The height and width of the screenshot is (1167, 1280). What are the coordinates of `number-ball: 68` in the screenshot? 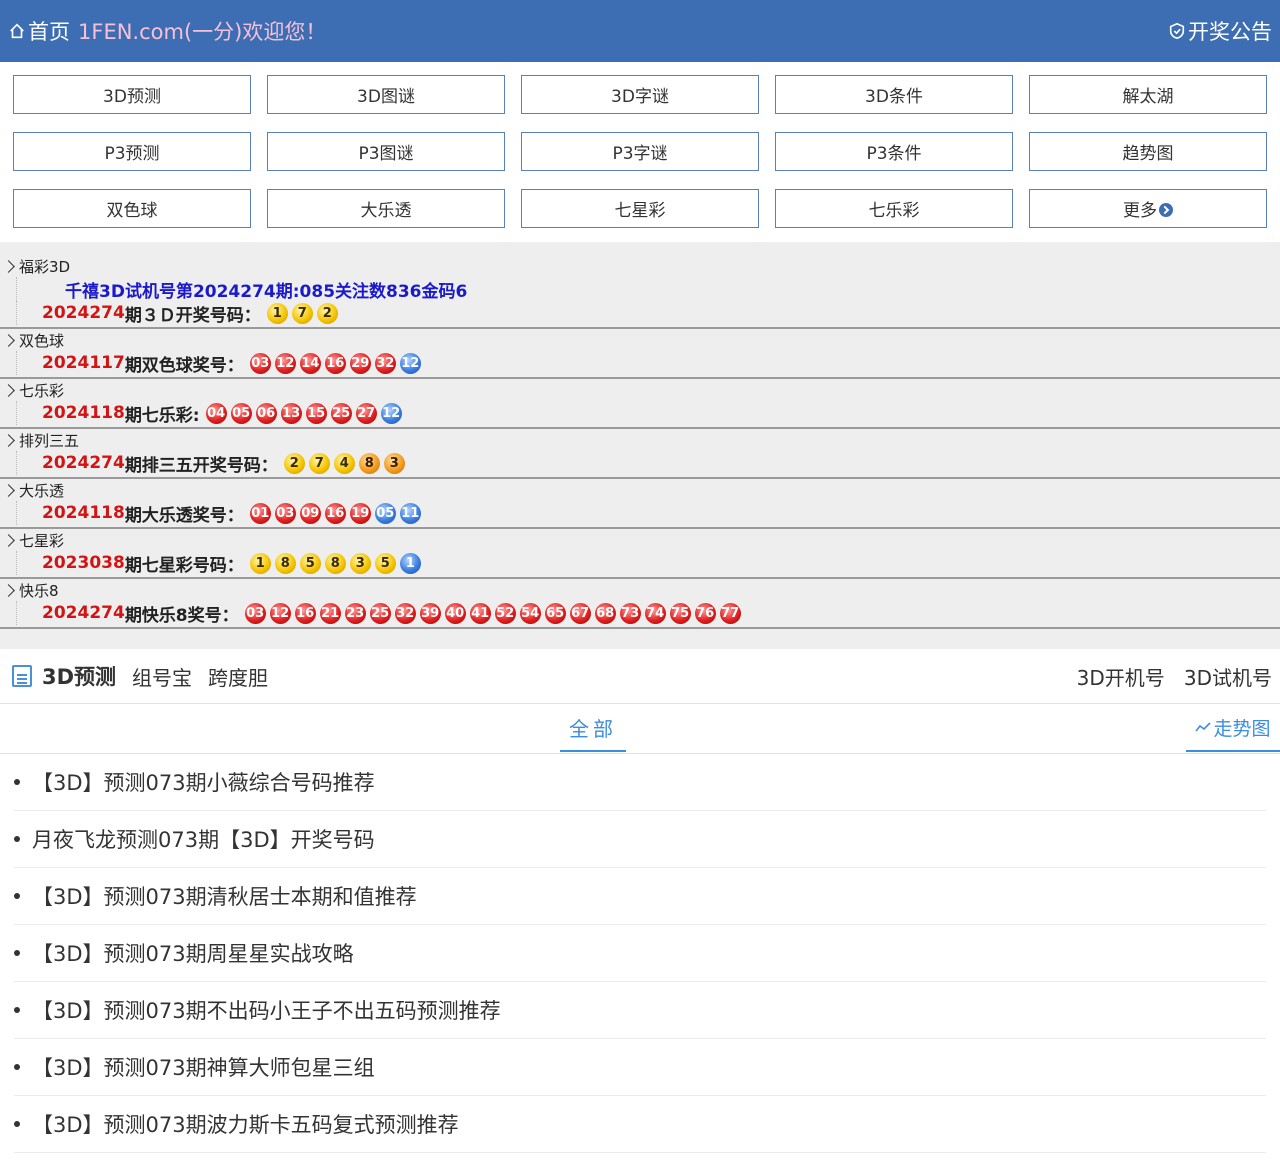 It's located at (605, 613).